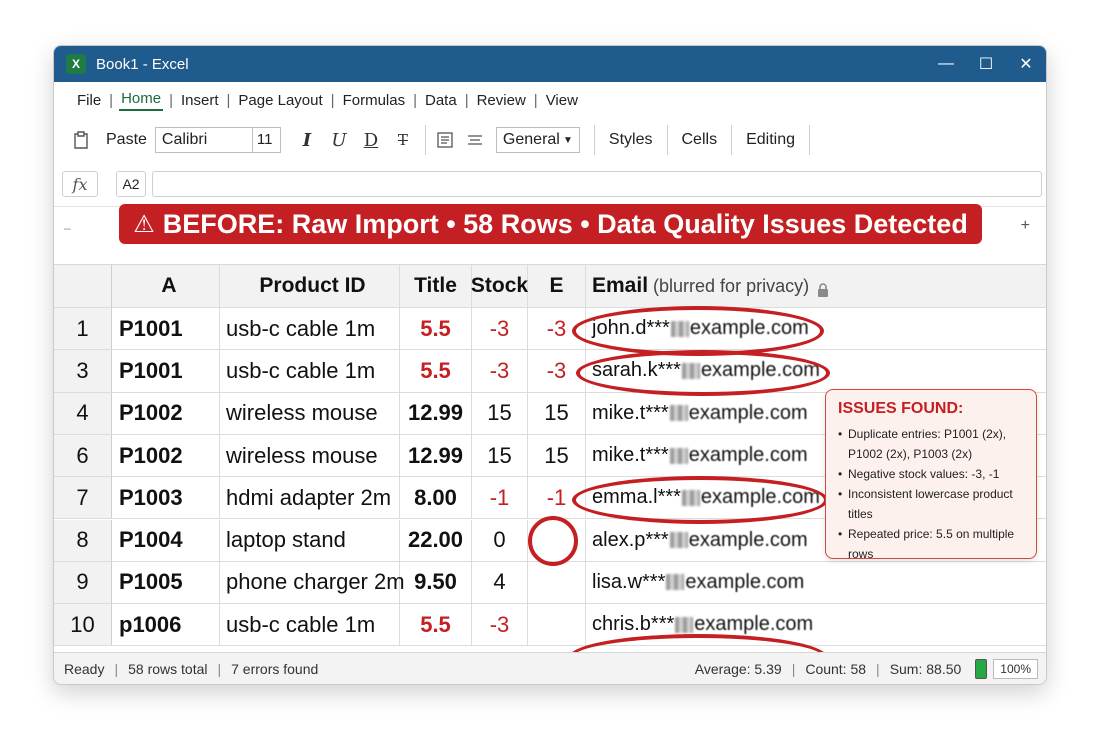 This screenshot has height=733, width=1100. What do you see at coordinates (83, 540) in the screenshot?
I see `row-header: 8` at bounding box center [83, 540].